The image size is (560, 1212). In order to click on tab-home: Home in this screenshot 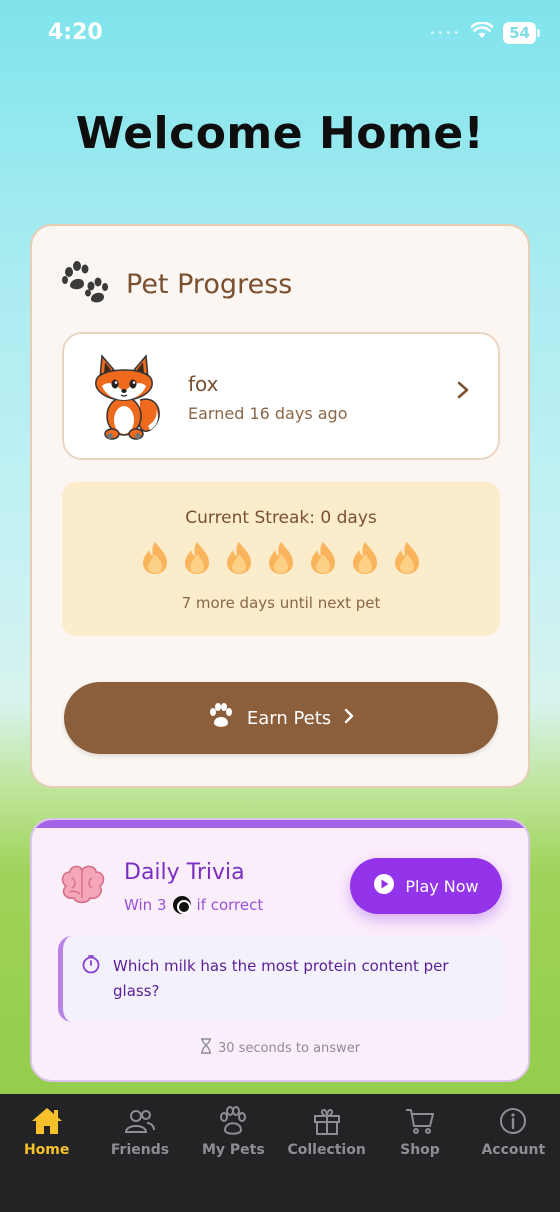, I will do `click(46, 1153)`.